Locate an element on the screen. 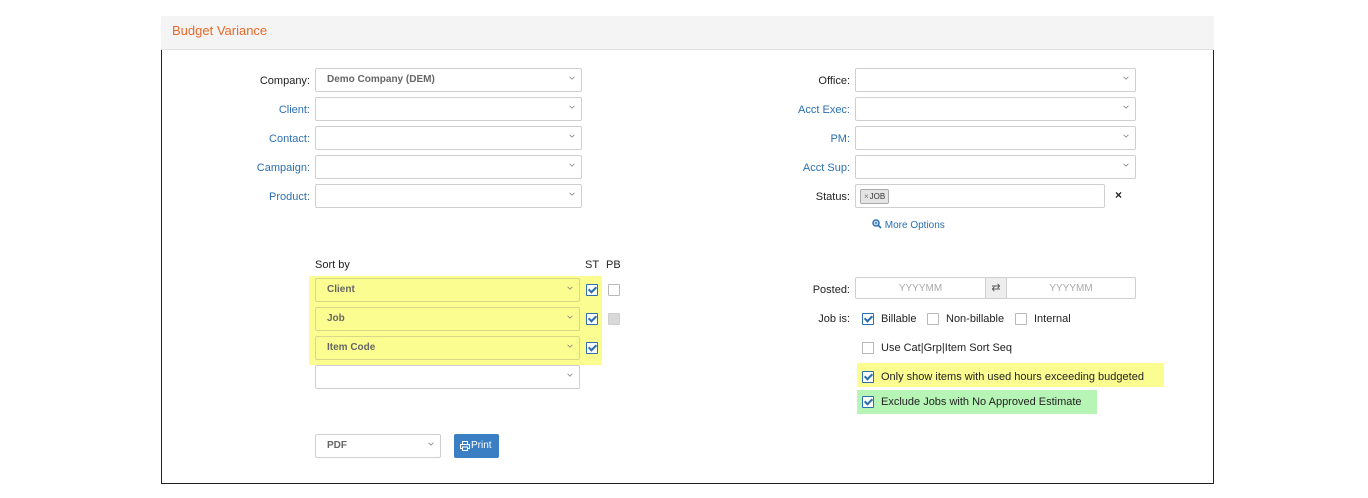 This screenshot has width=1368, height=498. non-billable-label: Non-billable is located at coordinates (975, 319).